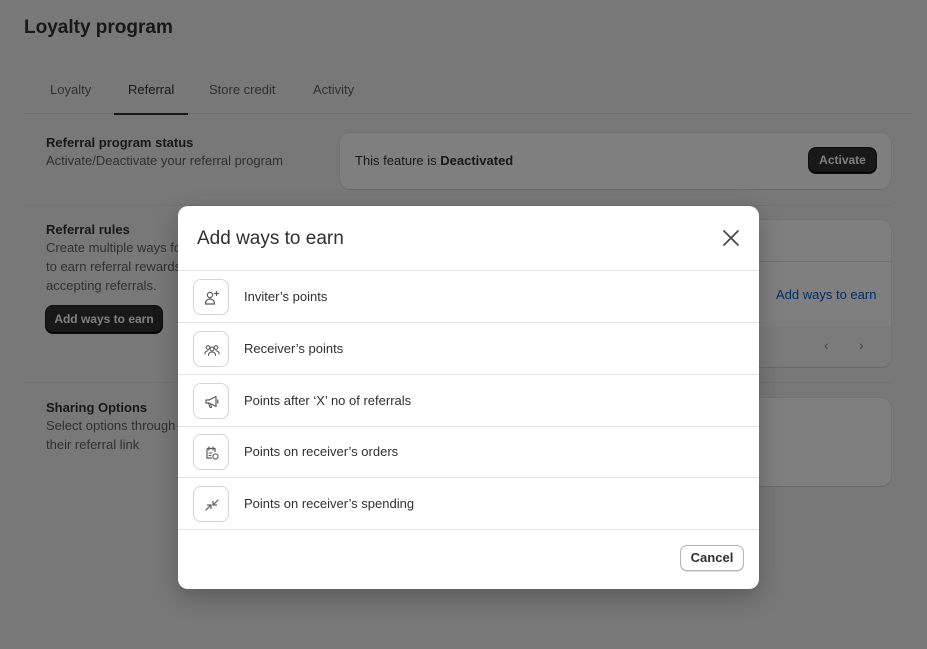 This screenshot has width=927, height=649. I want to click on option-inviters-points: Inviter’s points, so click(468, 297).